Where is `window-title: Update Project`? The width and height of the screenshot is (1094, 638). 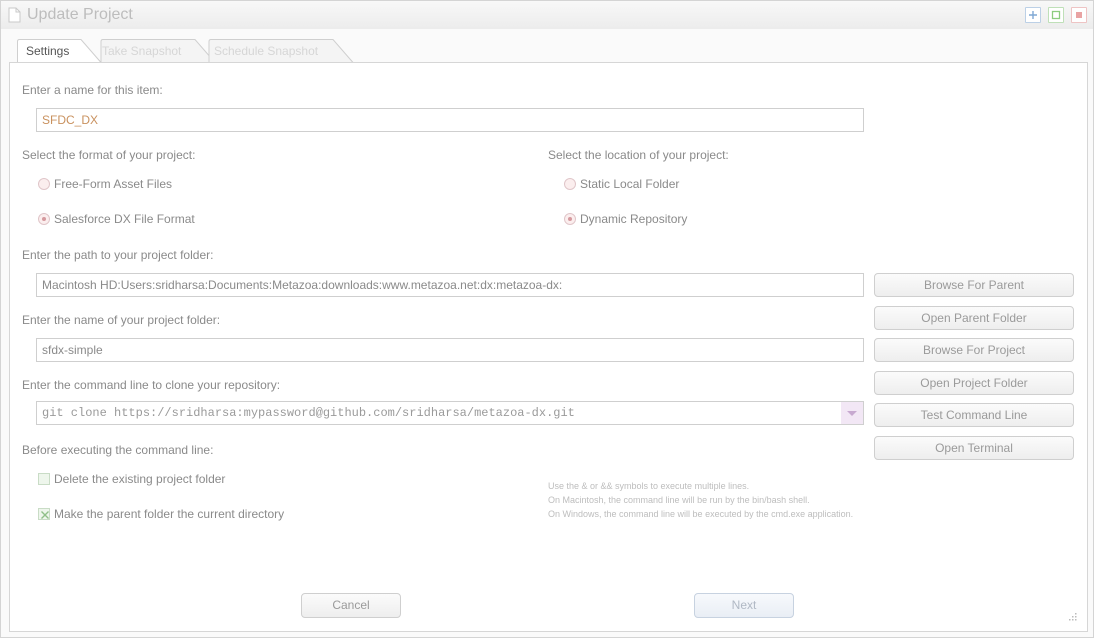 window-title: Update Project is located at coordinates (80, 14).